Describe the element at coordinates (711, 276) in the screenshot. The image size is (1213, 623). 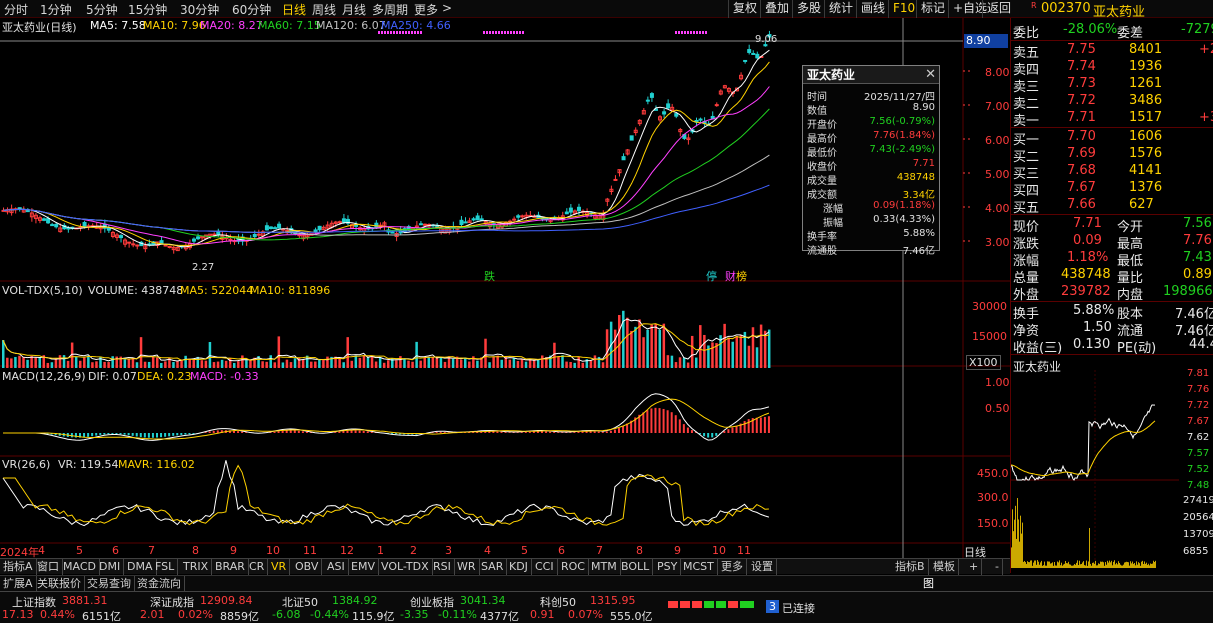
I see `event-marker-ting: 停` at that location.